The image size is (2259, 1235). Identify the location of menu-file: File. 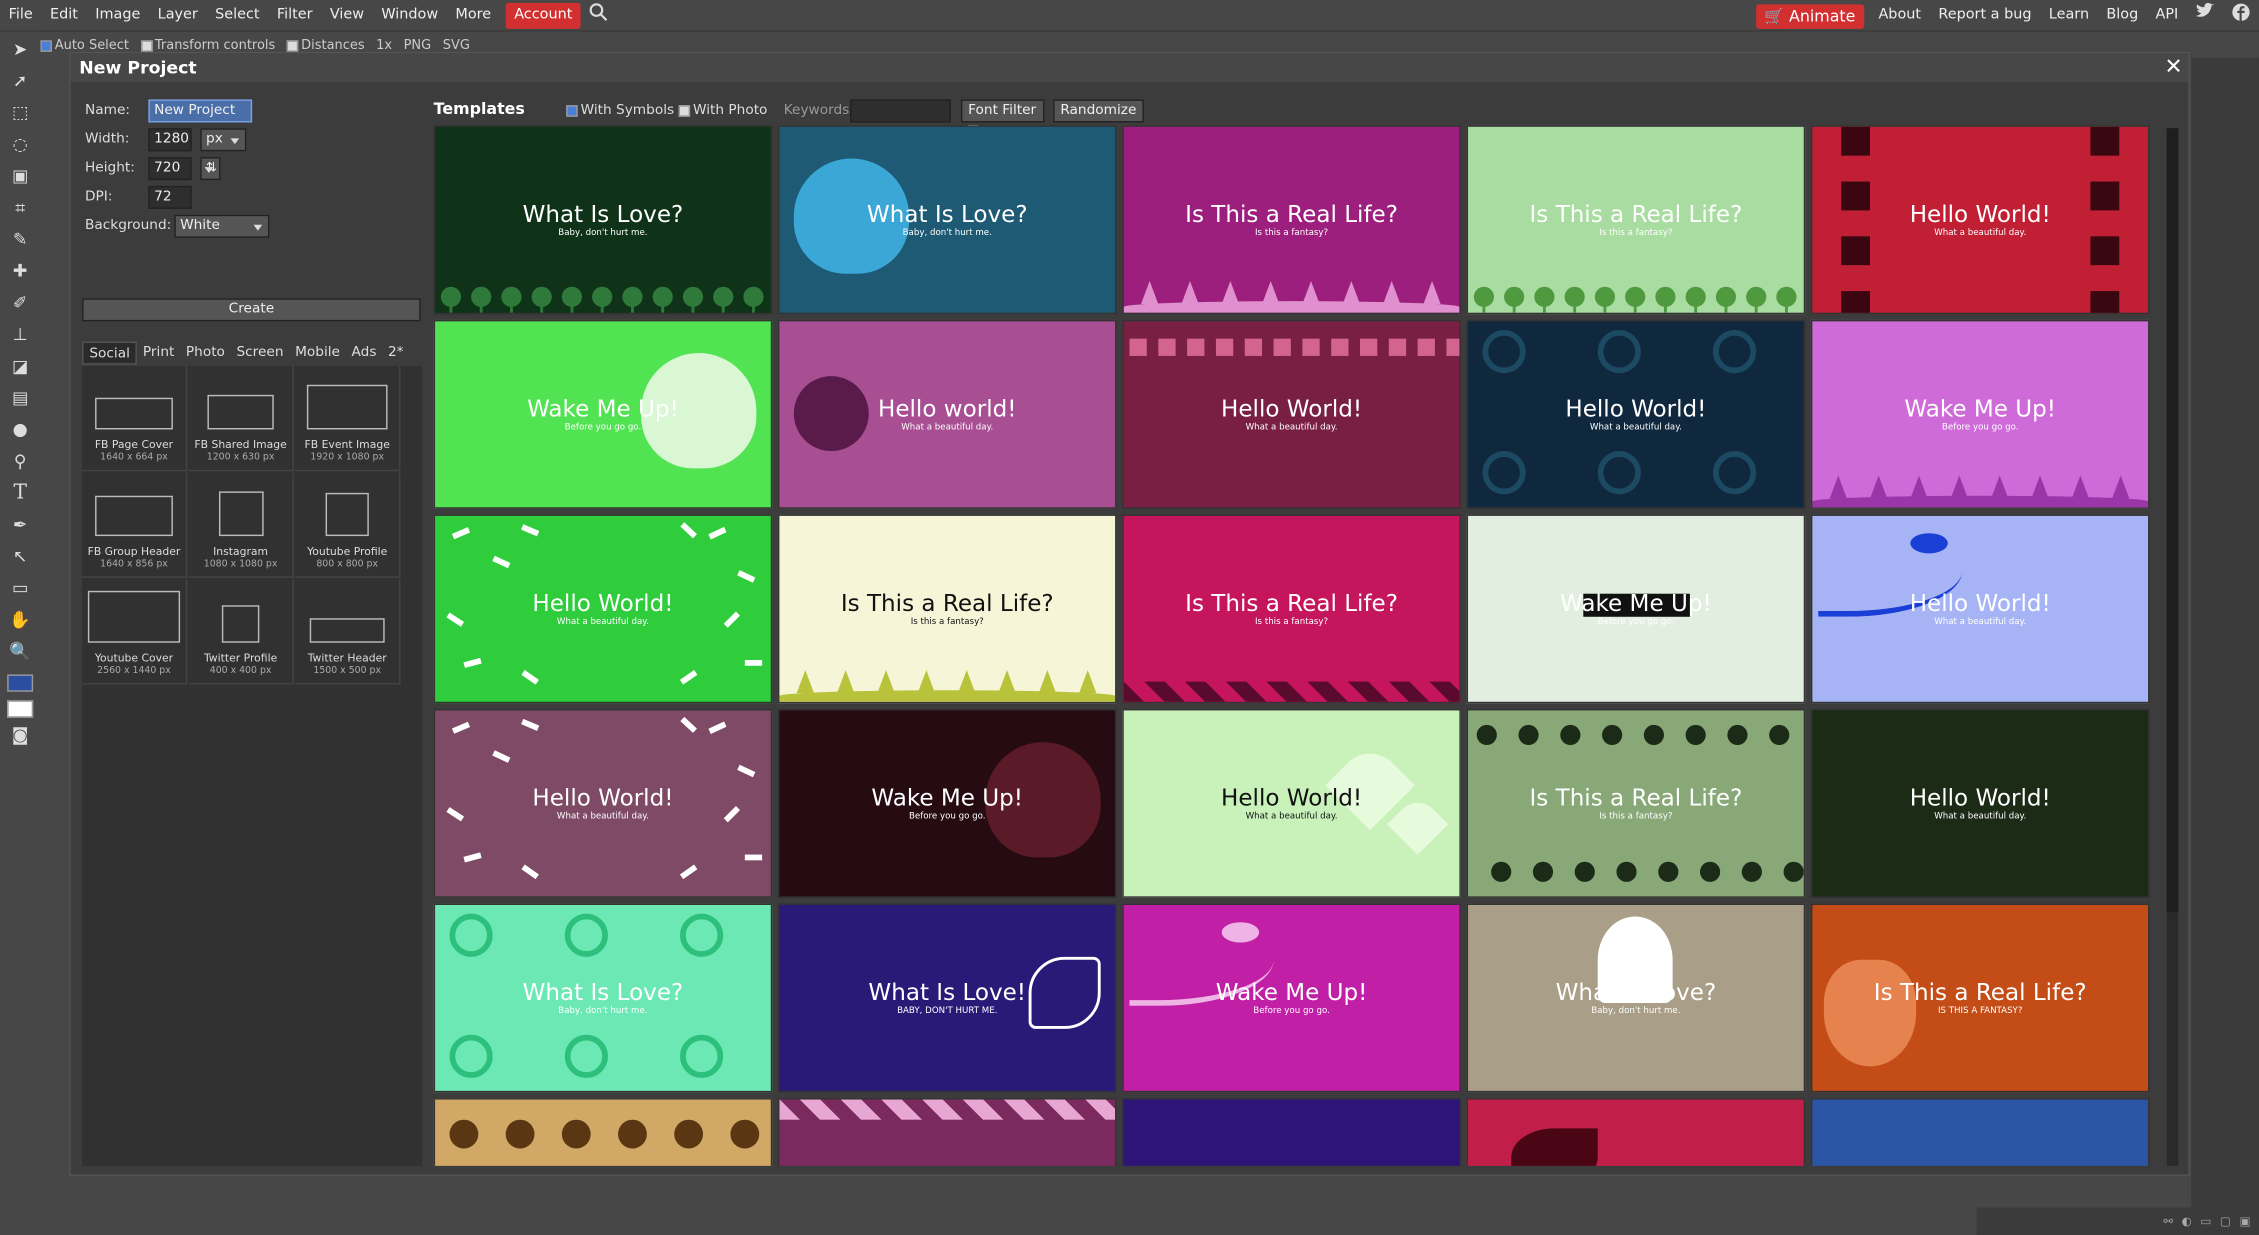
(20, 15).